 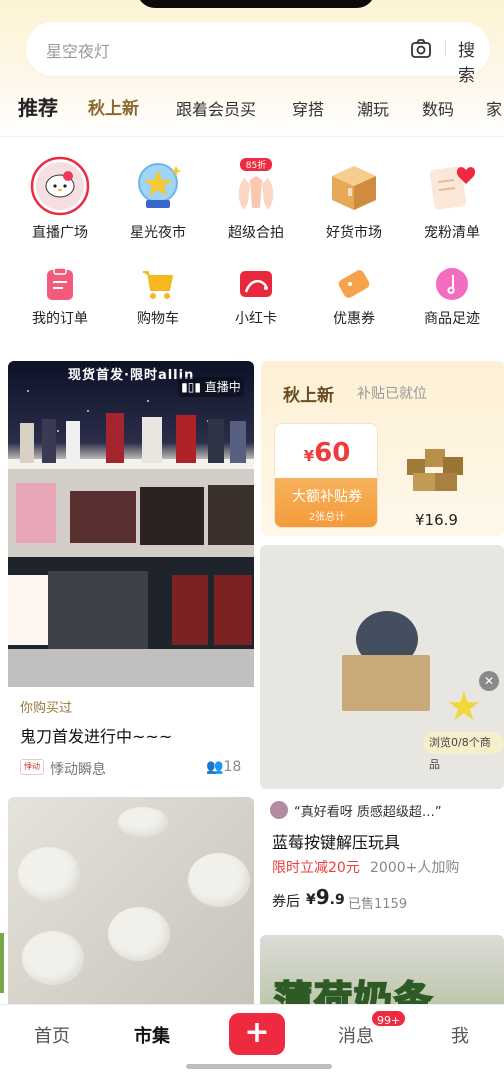 I want to click on live-status-badge: ▮▯▮ 直播中, so click(x=211, y=387).